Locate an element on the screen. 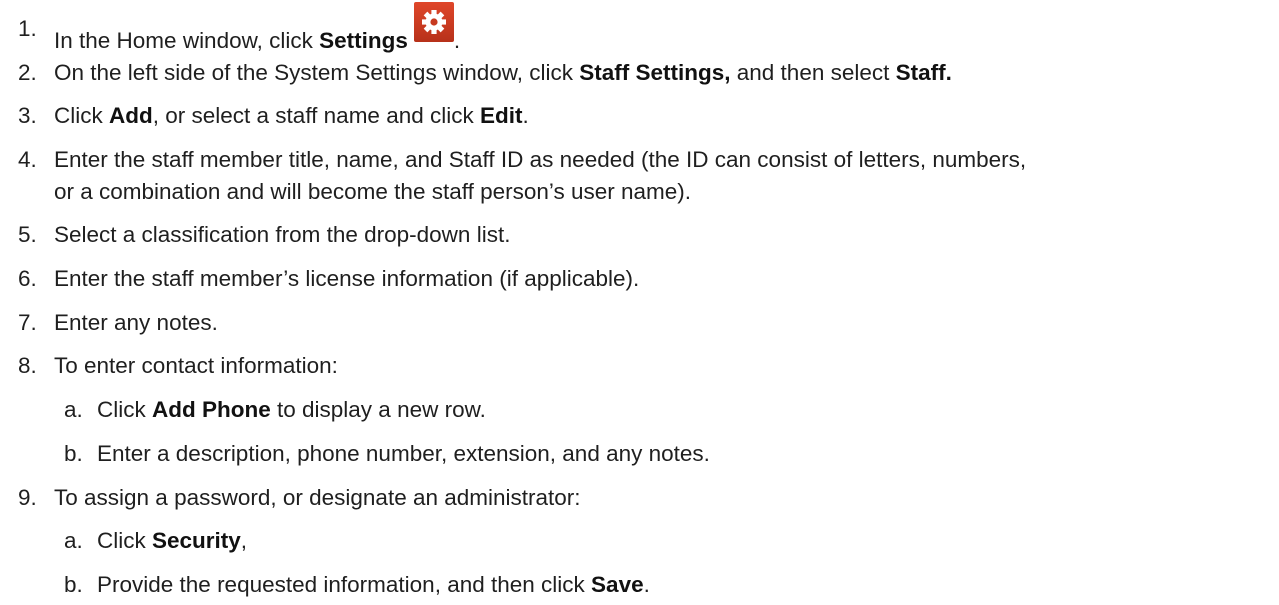 The image size is (1279, 605). step-number: 6. is located at coordinates (27, 278).